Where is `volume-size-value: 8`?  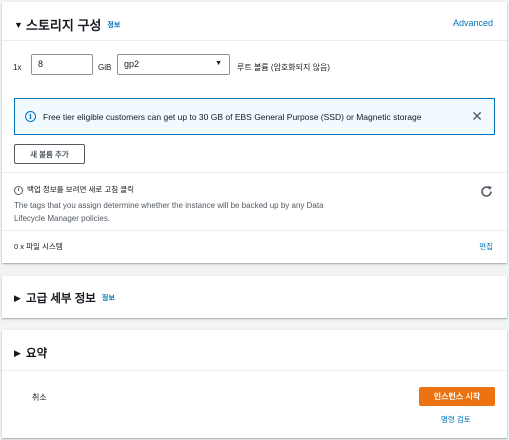
volume-size-value: 8 is located at coordinates (41, 64).